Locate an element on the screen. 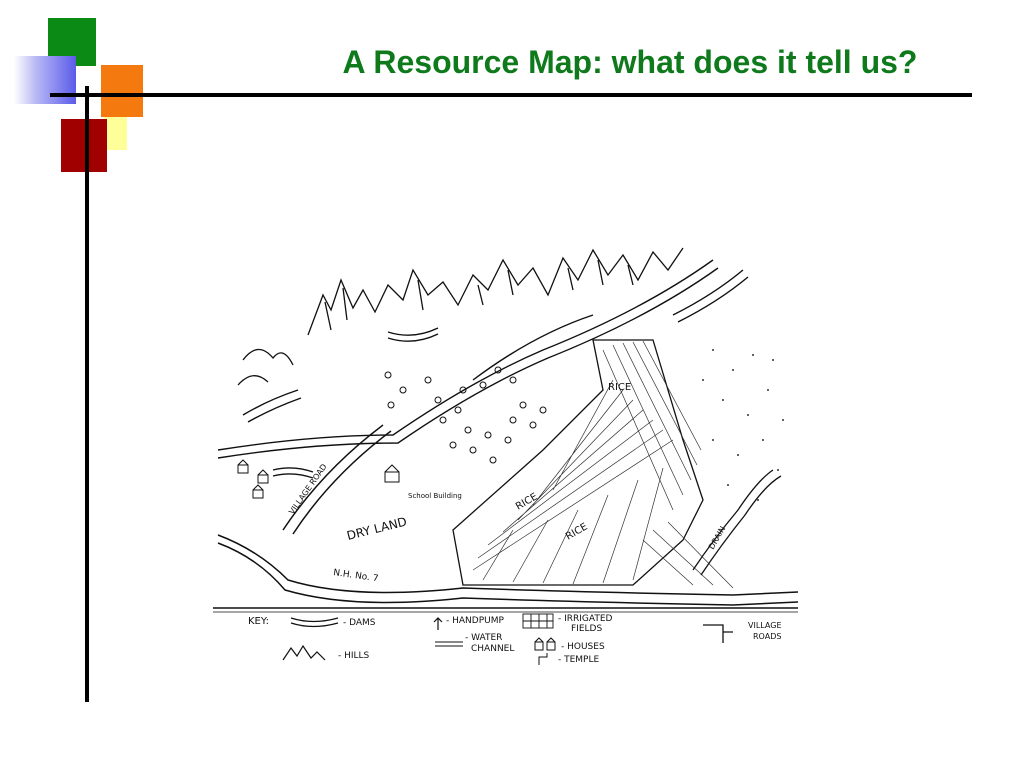 This screenshot has height=768, width=1024. key-houses-symbol is located at coordinates (545, 644).